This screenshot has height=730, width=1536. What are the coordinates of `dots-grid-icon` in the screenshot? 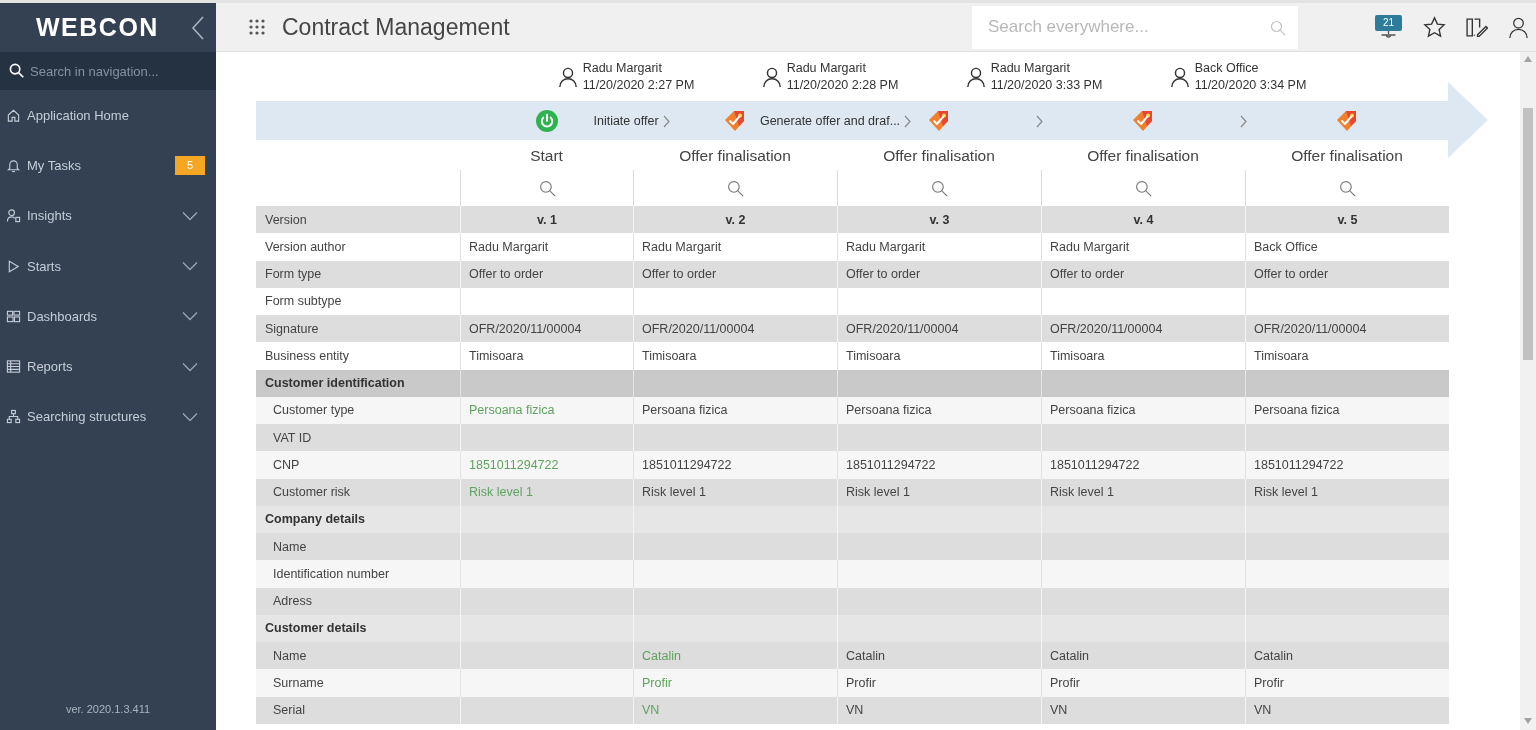 It's located at (257, 27).